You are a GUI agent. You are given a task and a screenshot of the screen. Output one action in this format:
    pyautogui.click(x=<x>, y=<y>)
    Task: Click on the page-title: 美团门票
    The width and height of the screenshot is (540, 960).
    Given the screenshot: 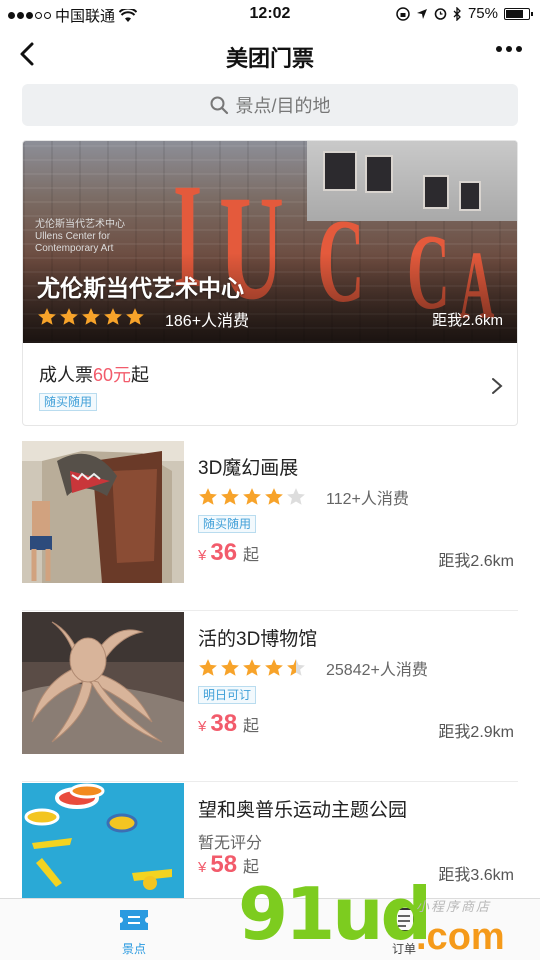 What is the action you would take?
    pyautogui.click(x=269, y=58)
    